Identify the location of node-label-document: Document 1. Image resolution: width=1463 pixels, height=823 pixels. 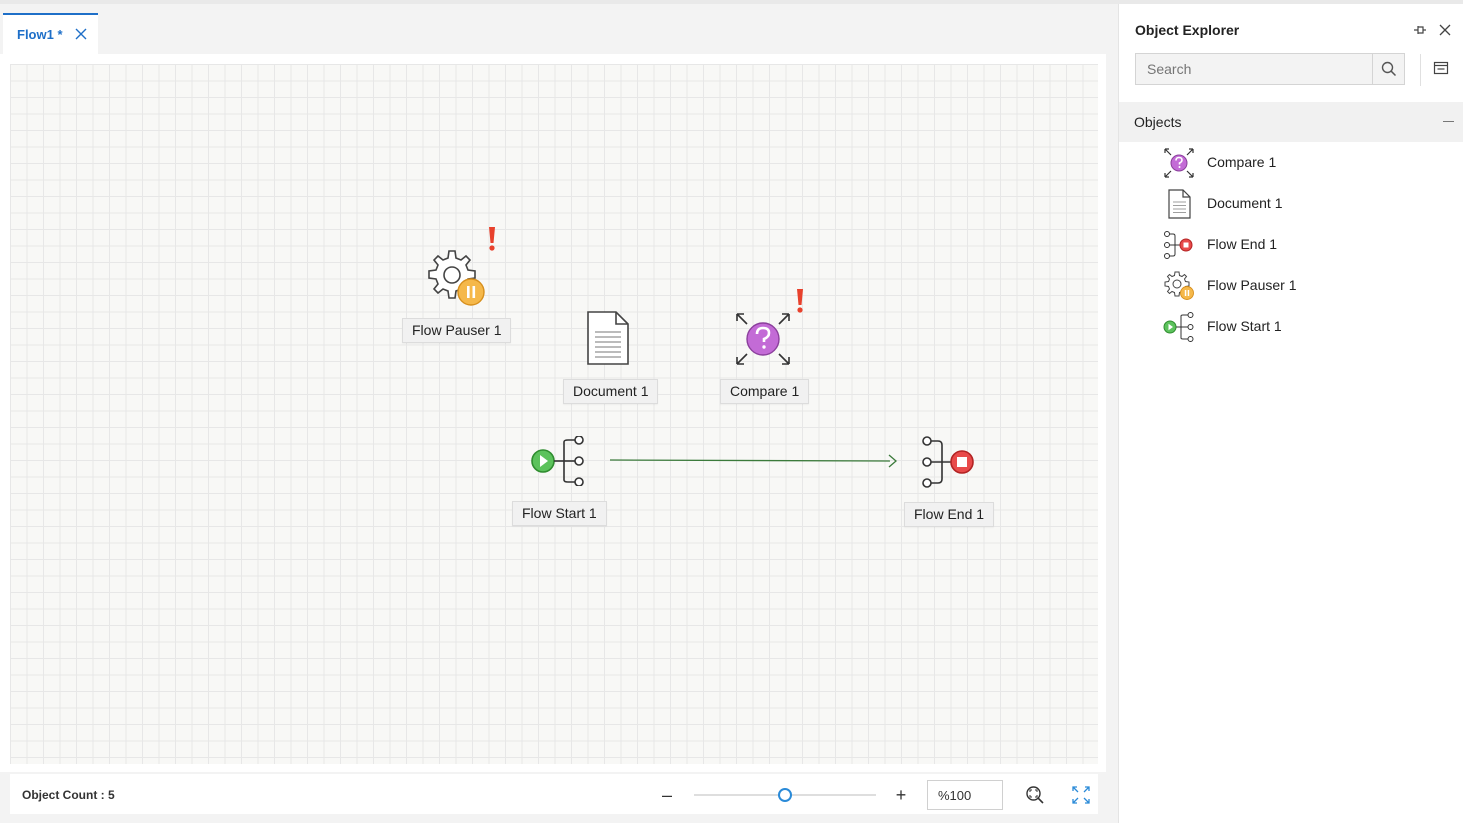
(611, 391).